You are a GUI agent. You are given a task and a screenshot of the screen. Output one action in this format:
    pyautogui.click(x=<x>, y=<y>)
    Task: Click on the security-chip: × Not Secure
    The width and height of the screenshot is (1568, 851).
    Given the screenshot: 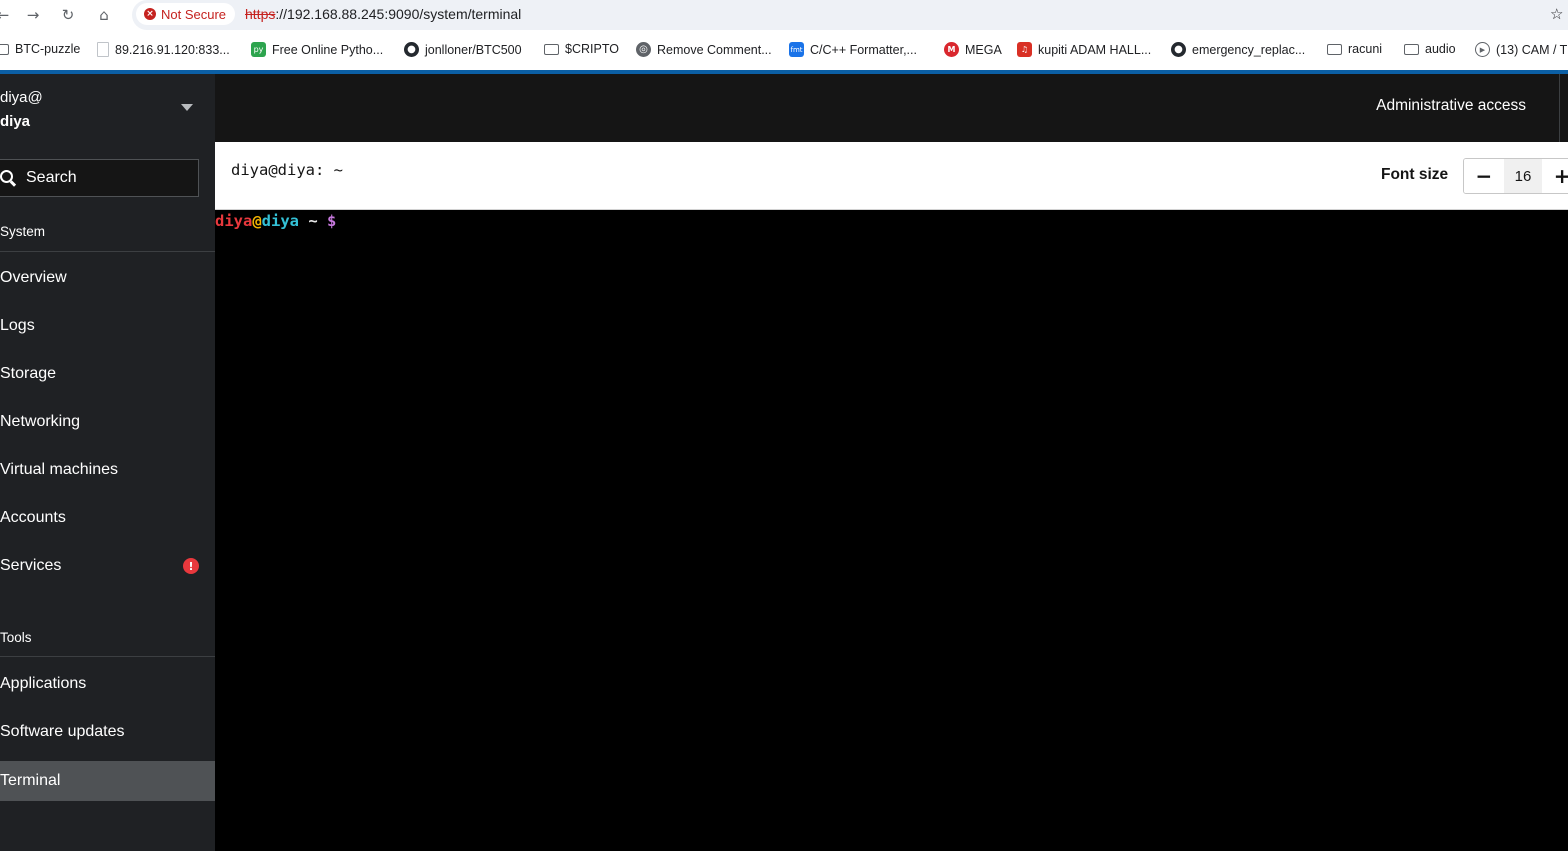 What is the action you would take?
    pyautogui.click(x=186, y=14)
    